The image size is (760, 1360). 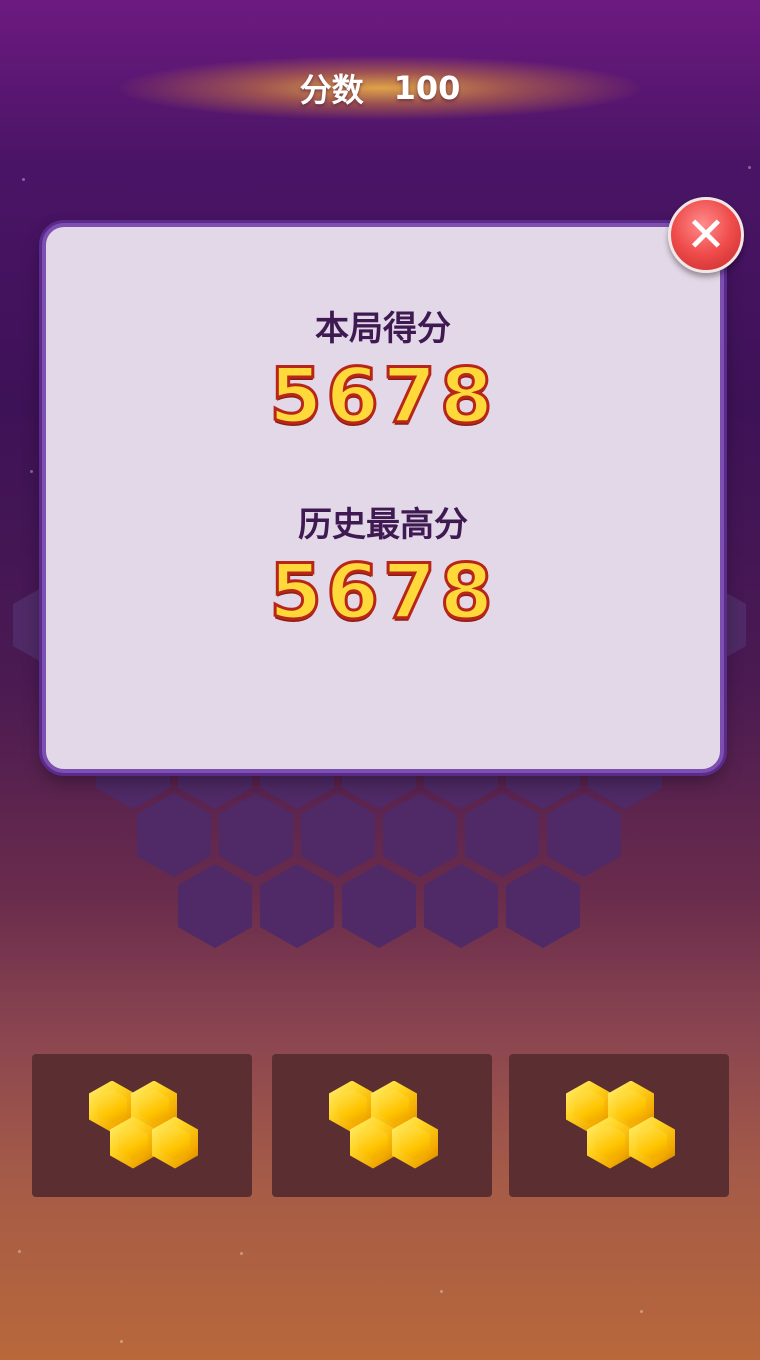 I want to click on current-score-label: 本局得分, so click(x=383, y=329).